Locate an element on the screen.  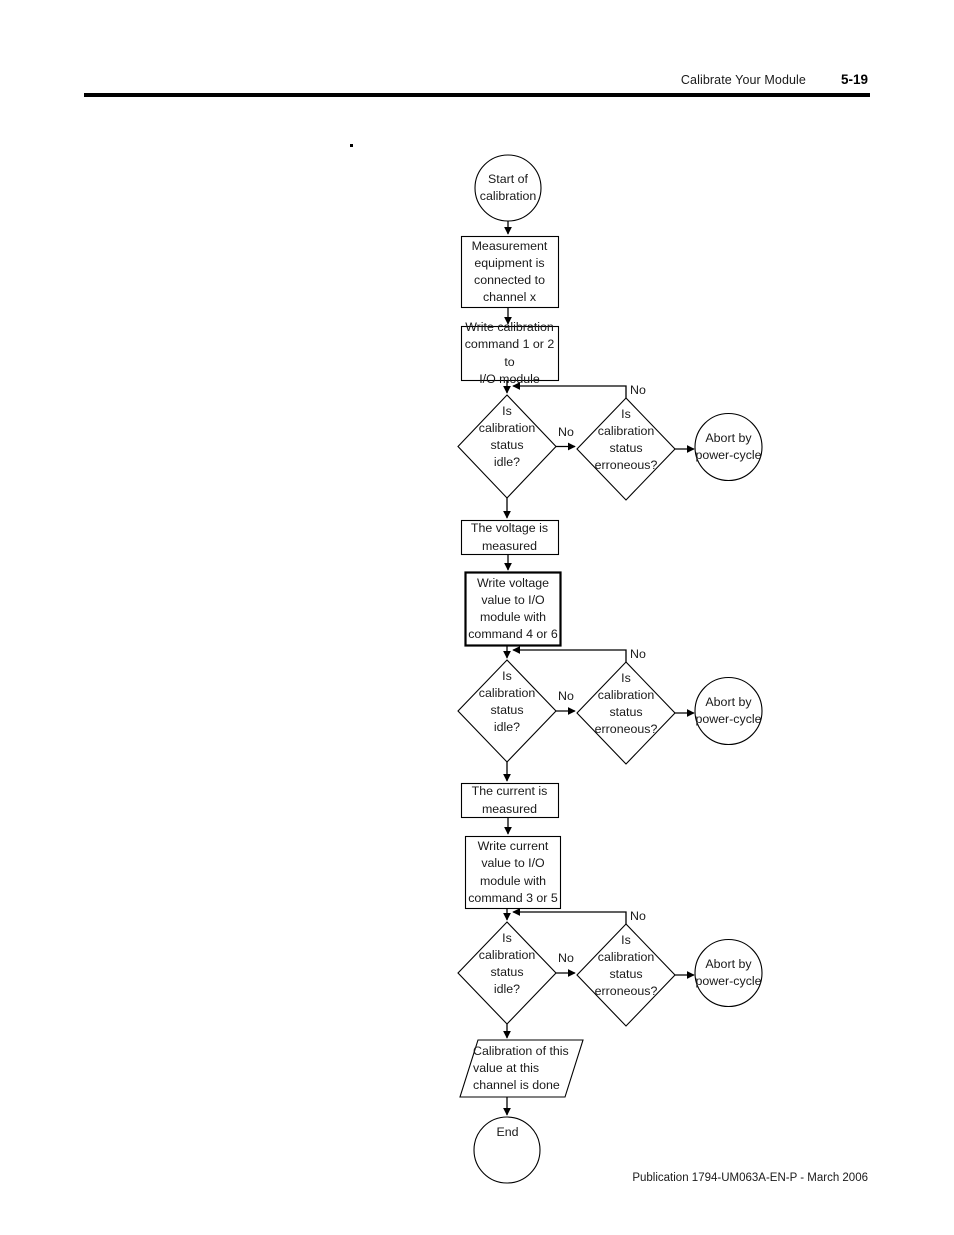
node-write-volt-shape is located at coordinates (513, 609).